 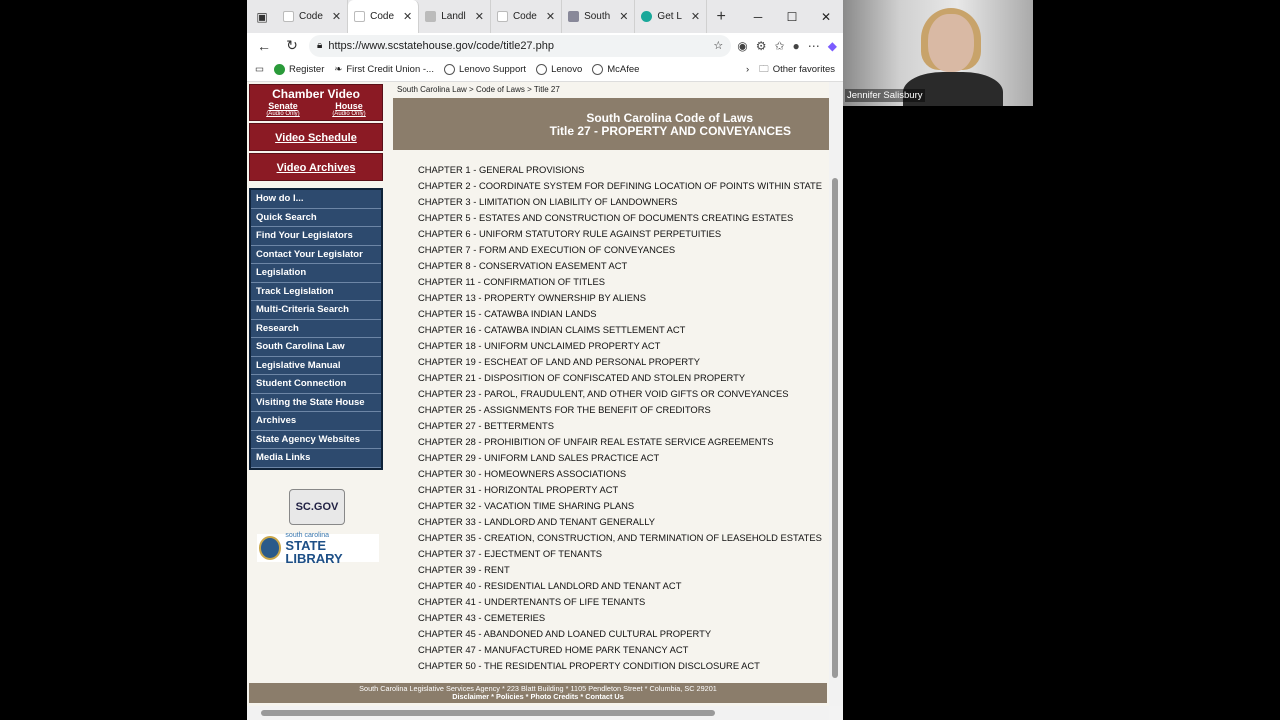 What do you see at coordinates (262, 17) in the screenshot?
I see `tab-actions-icon: ▣` at bounding box center [262, 17].